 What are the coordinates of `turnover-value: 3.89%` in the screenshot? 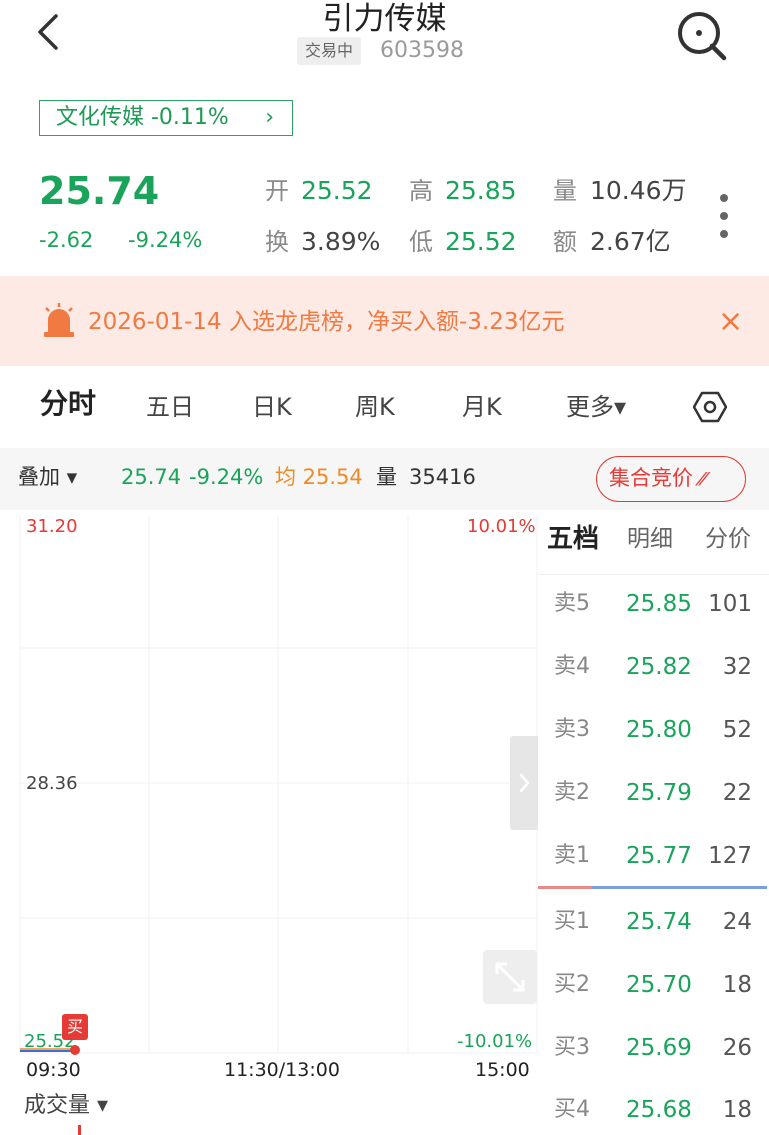 It's located at (341, 241).